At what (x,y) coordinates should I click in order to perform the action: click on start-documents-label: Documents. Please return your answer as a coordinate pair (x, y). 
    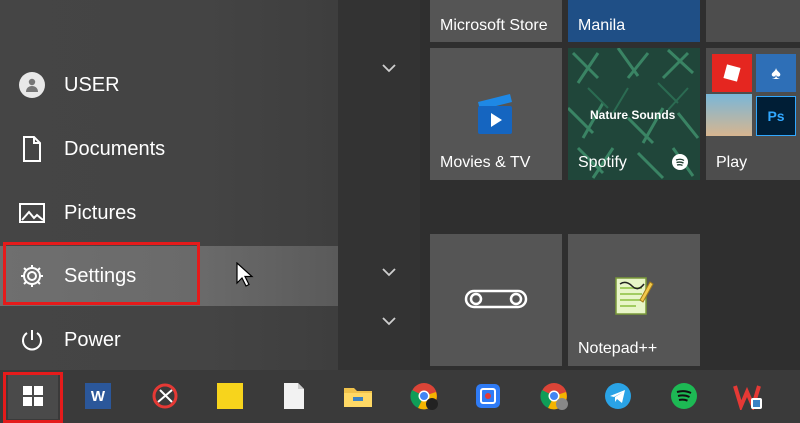
    Looking at the image, I should click on (115, 148).